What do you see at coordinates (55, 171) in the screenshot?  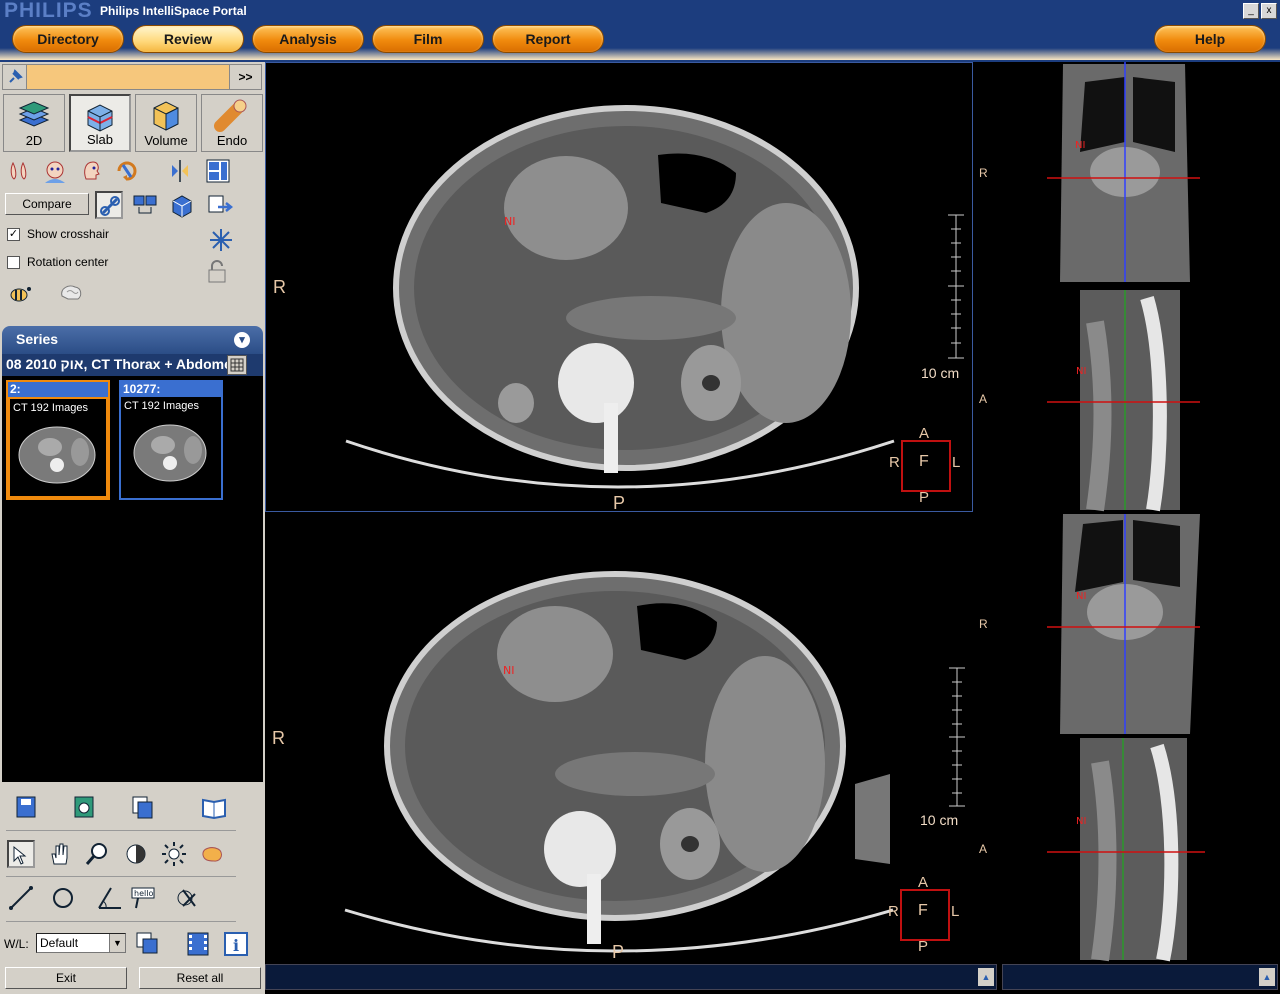 I see `face-orientation-icon` at bounding box center [55, 171].